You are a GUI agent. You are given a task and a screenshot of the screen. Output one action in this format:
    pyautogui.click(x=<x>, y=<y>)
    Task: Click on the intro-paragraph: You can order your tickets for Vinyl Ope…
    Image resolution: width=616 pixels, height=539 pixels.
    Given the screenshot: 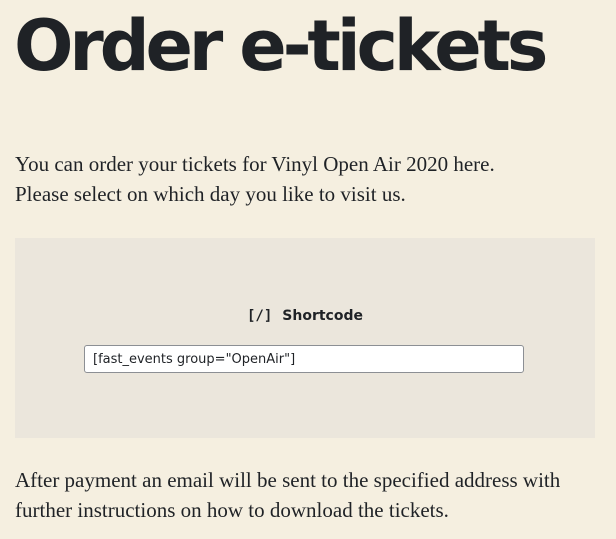 What is the action you would take?
    pyautogui.click(x=255, y=179)
    